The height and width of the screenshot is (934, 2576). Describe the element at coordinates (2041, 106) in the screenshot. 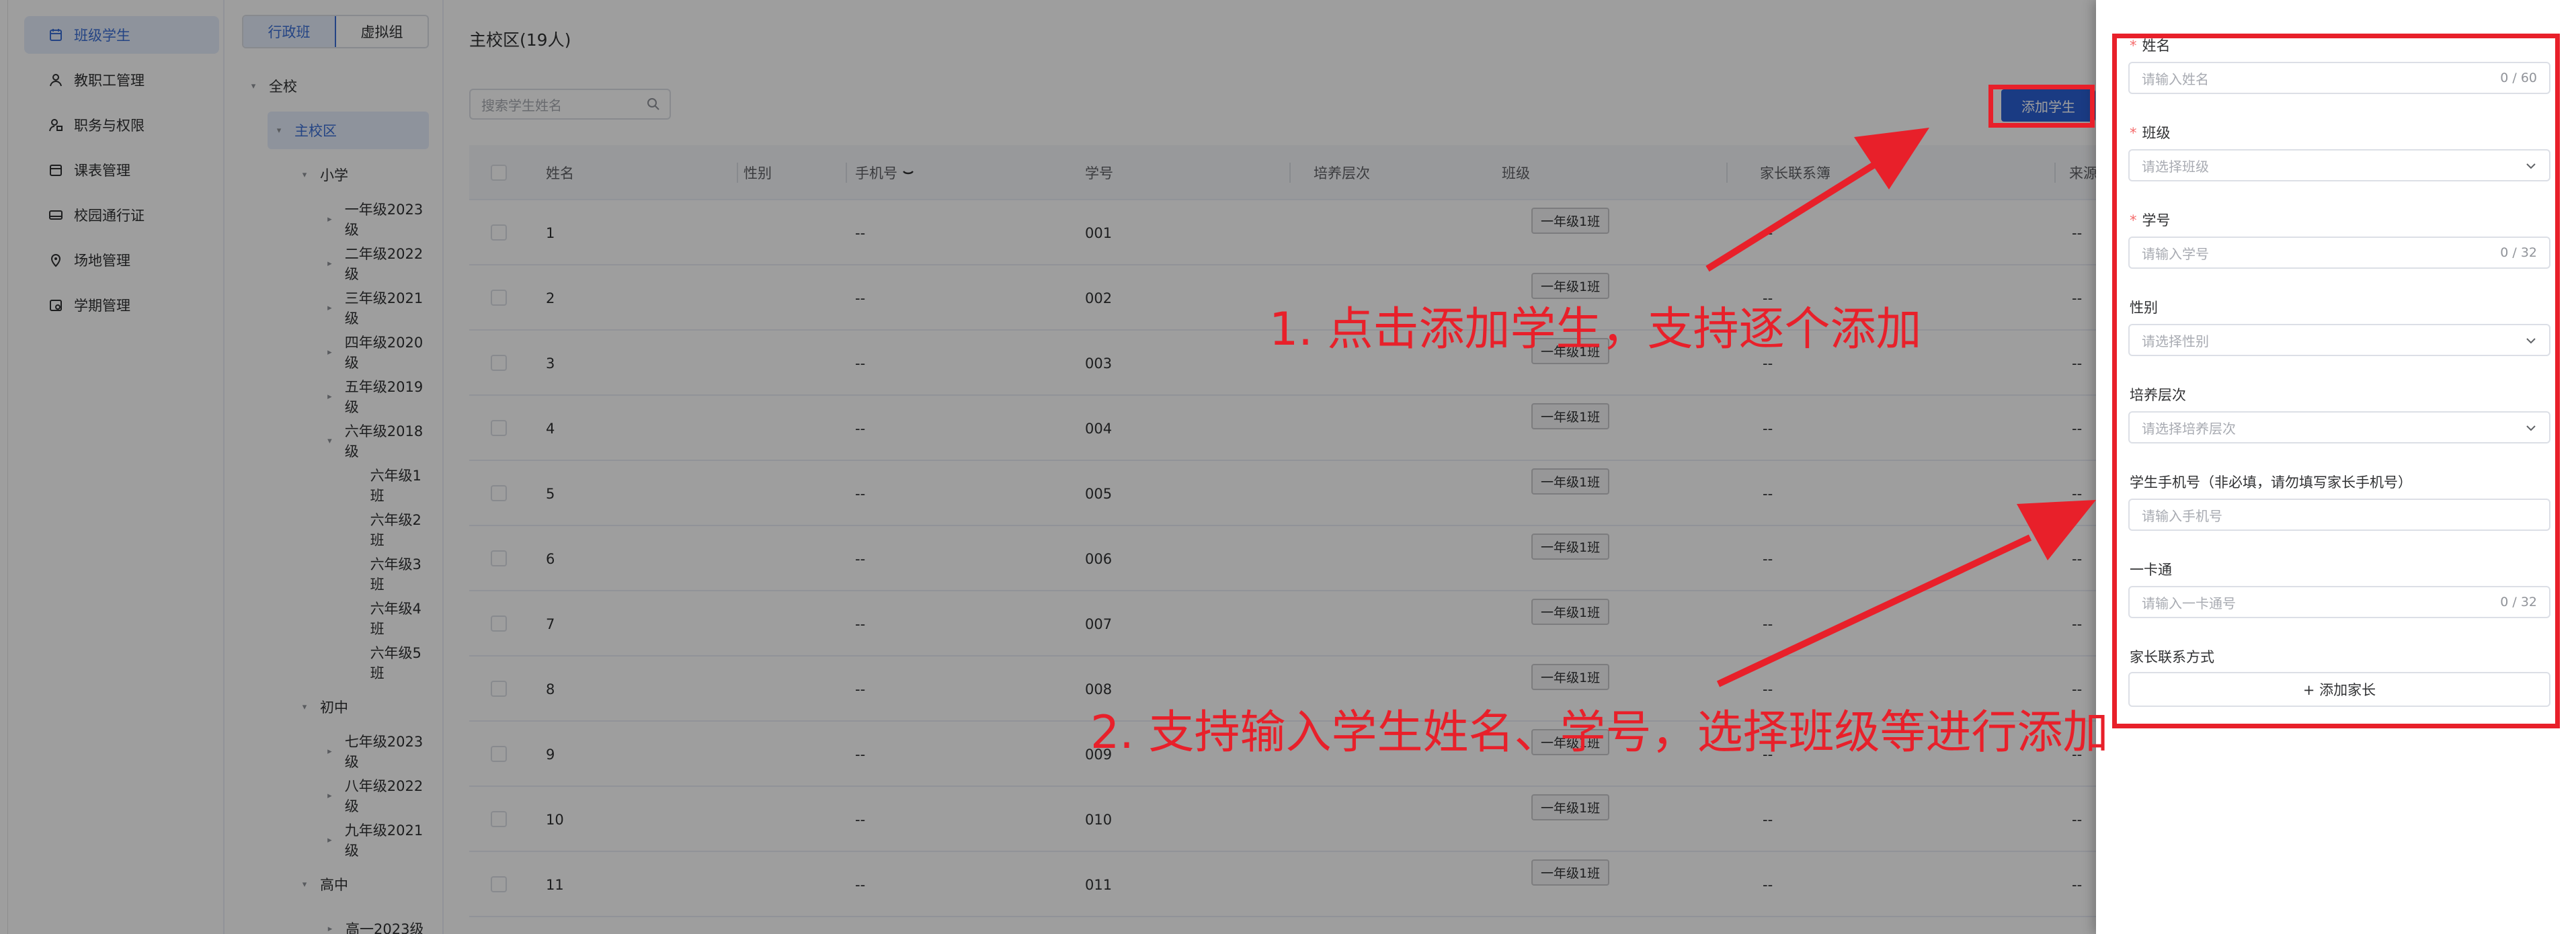

I see `highlight-add-button` at that location.